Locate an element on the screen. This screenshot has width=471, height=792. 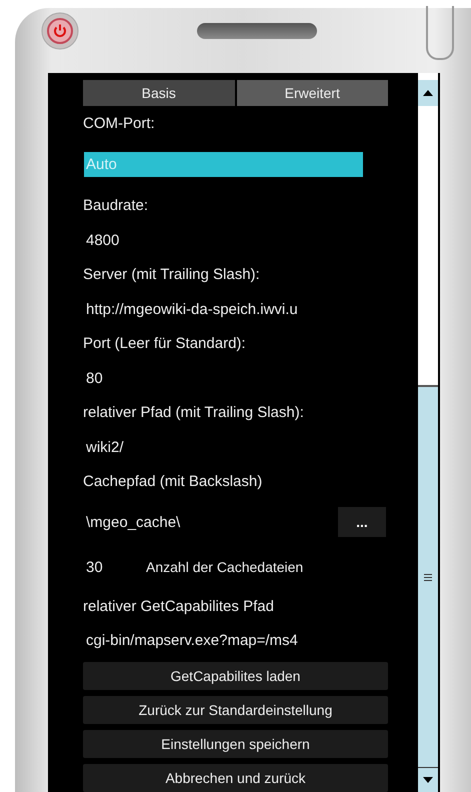
field-label: Server (mit Trailing Slash): is located at coordinates (171, 275).